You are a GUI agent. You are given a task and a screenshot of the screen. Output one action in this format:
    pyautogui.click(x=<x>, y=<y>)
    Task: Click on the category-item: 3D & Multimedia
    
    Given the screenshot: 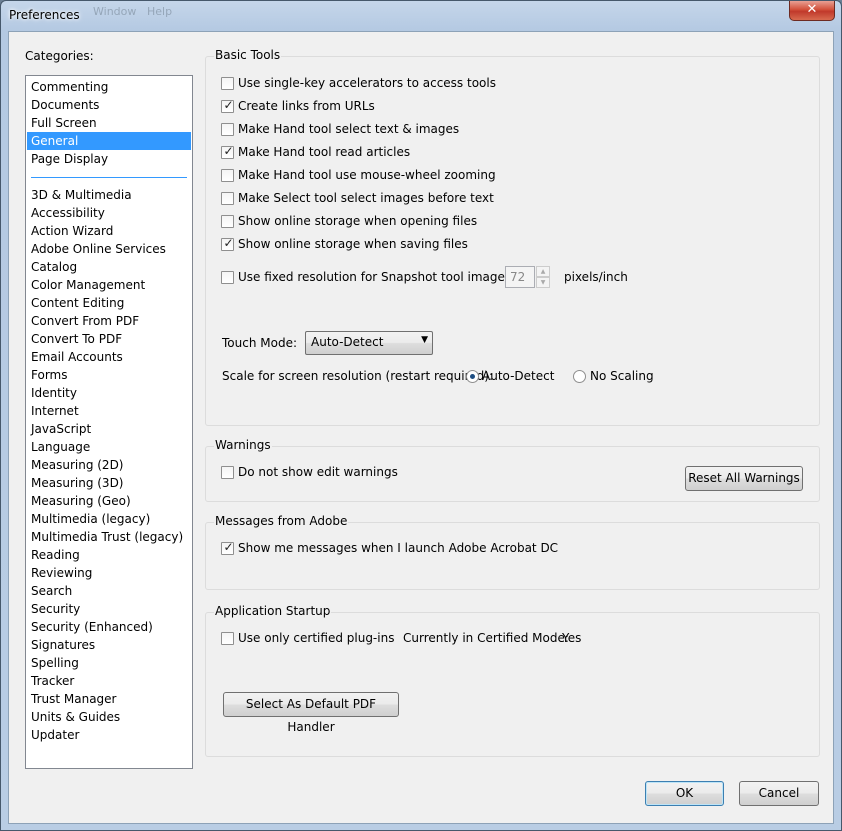 What is the action you would take?
    pyautogui.click(x=109, y=195)
    